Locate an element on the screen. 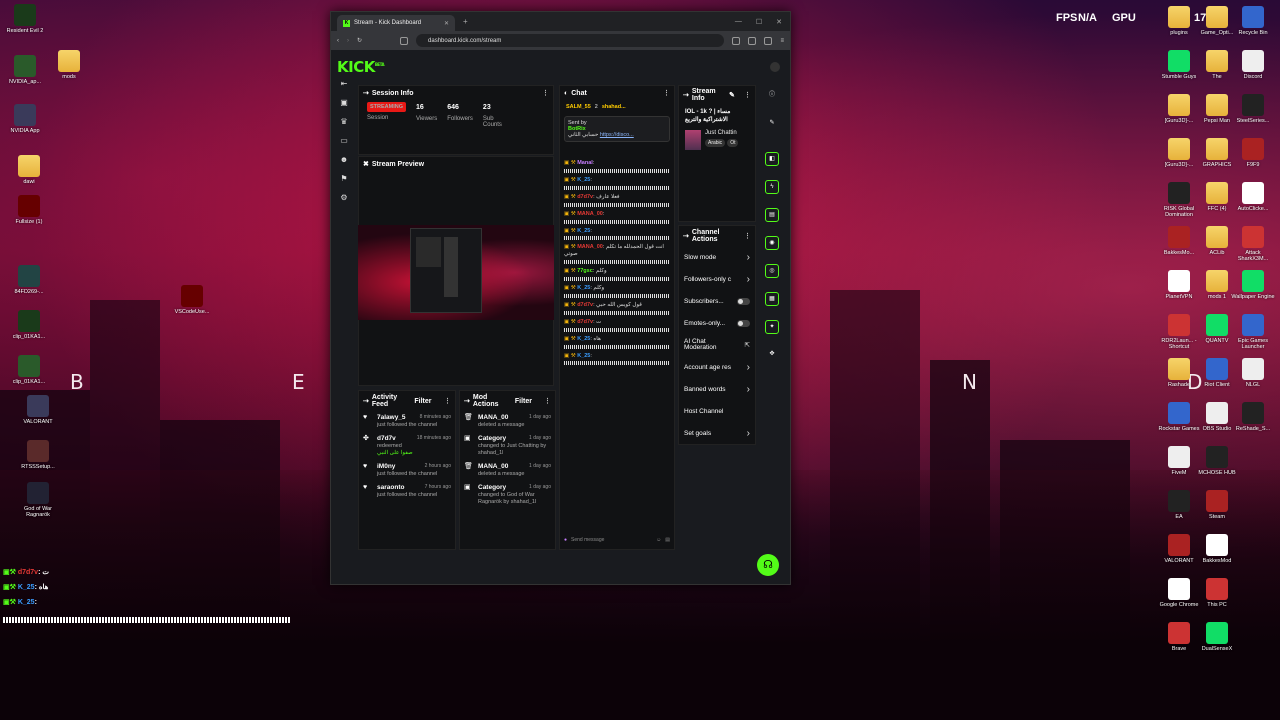 This screenshot has width=1280, height=720. collapse-icon: ⇤ is located at coordinates (344, 83).